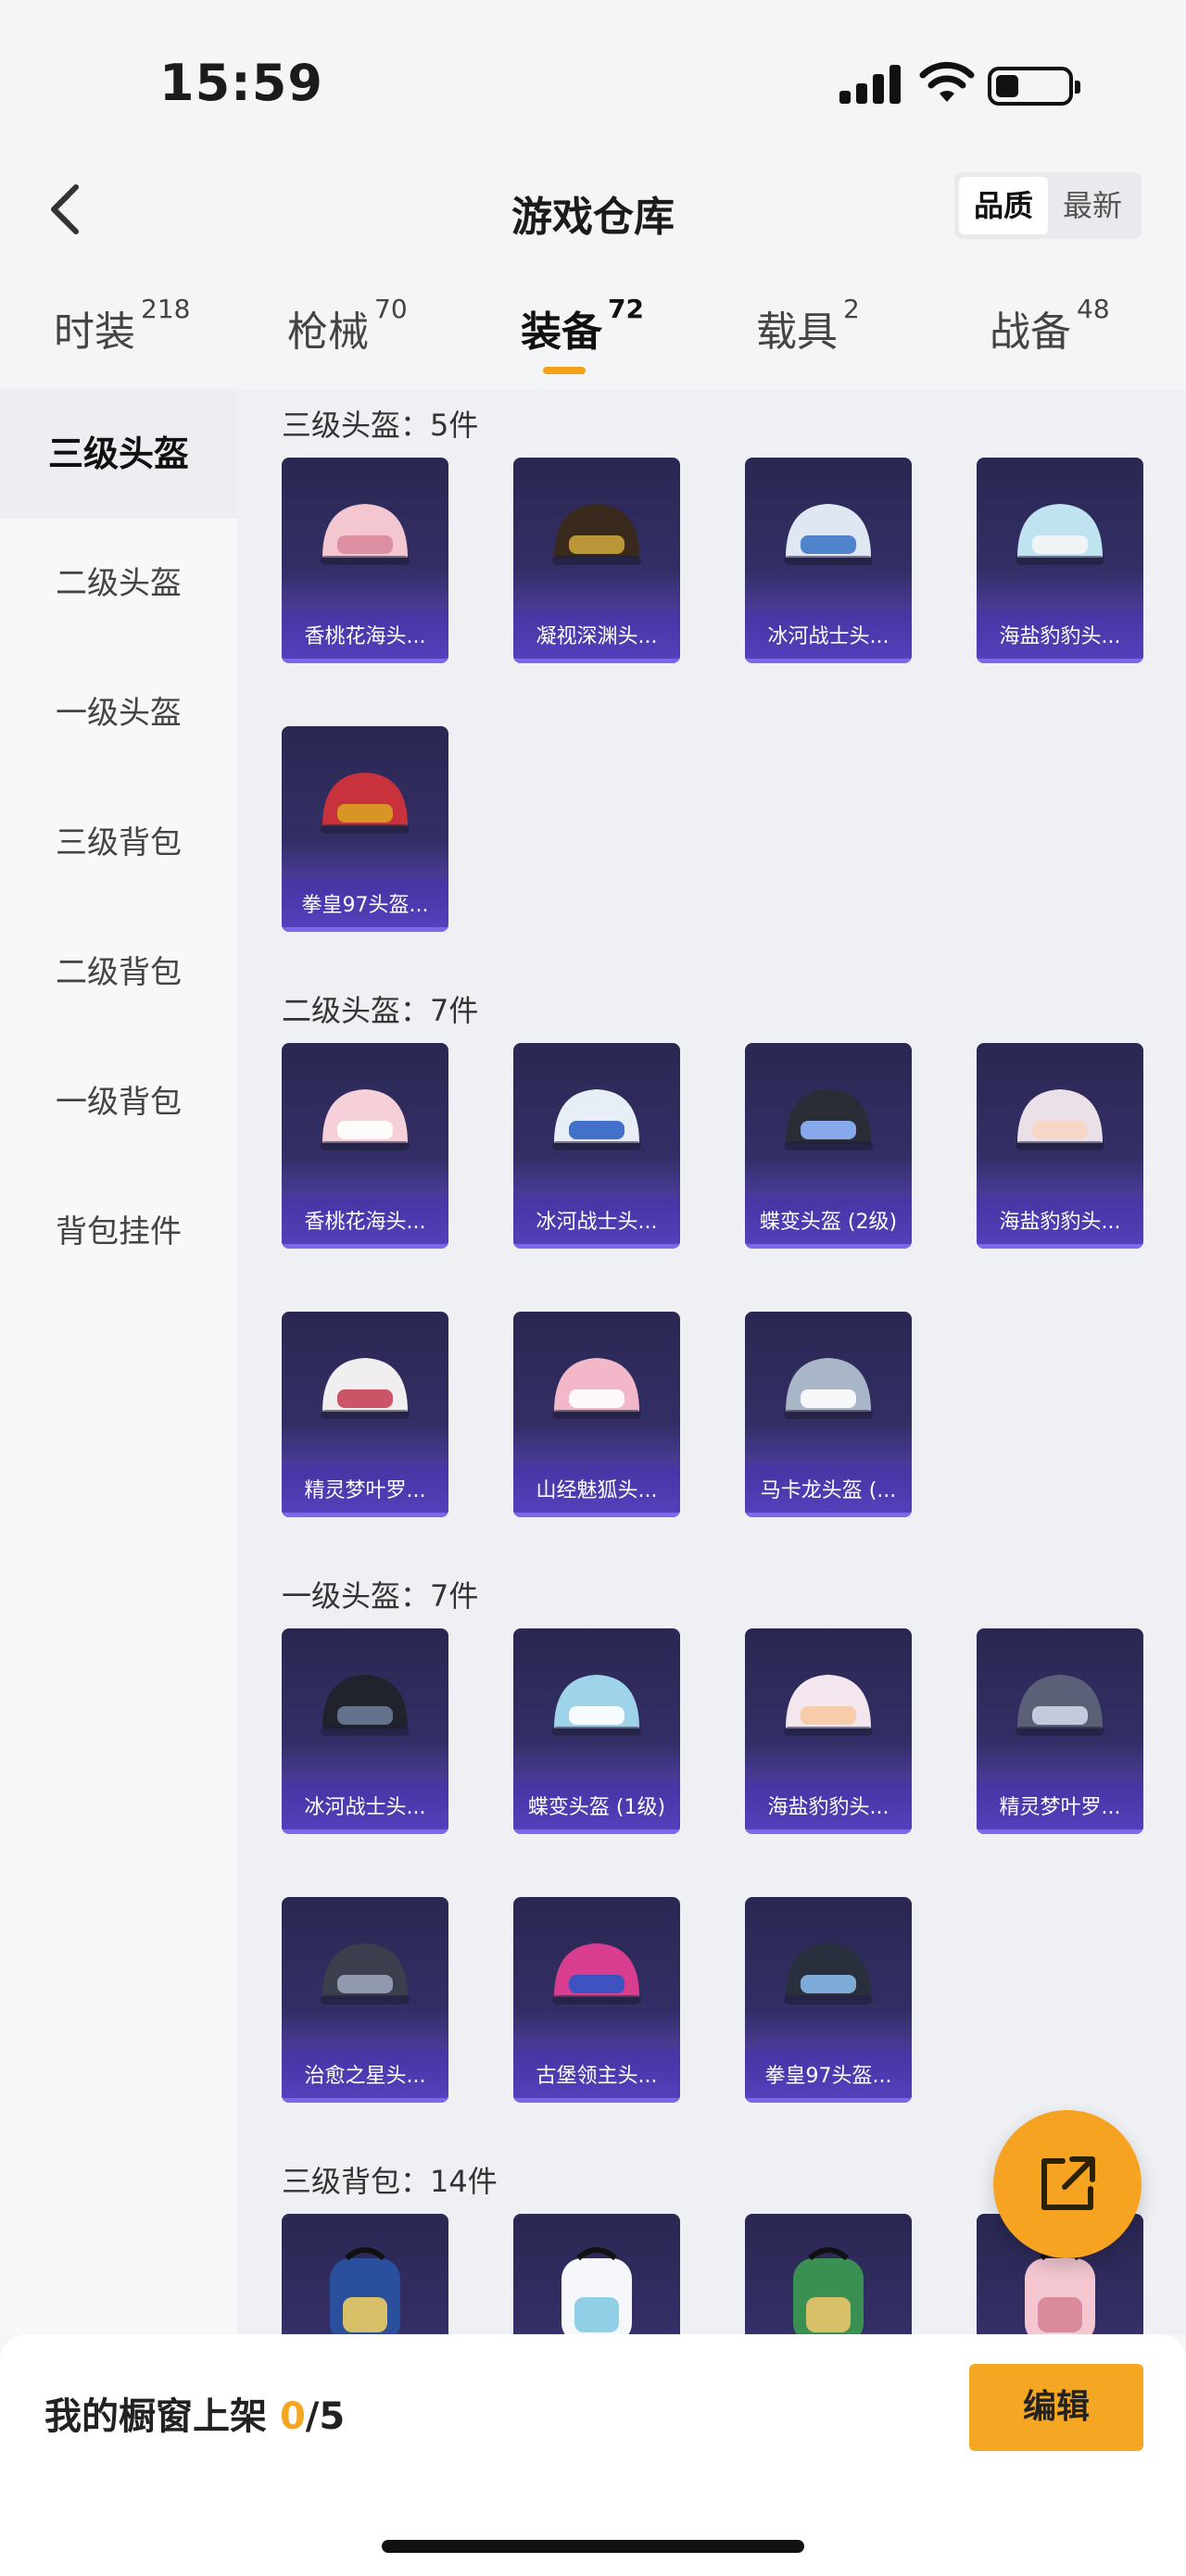 The height and width of the screenshot is (2576, 1186). Describe the element at coordinates (122, 326) in the screenshot. I see `tab-fashion: 时装 218` at that location.